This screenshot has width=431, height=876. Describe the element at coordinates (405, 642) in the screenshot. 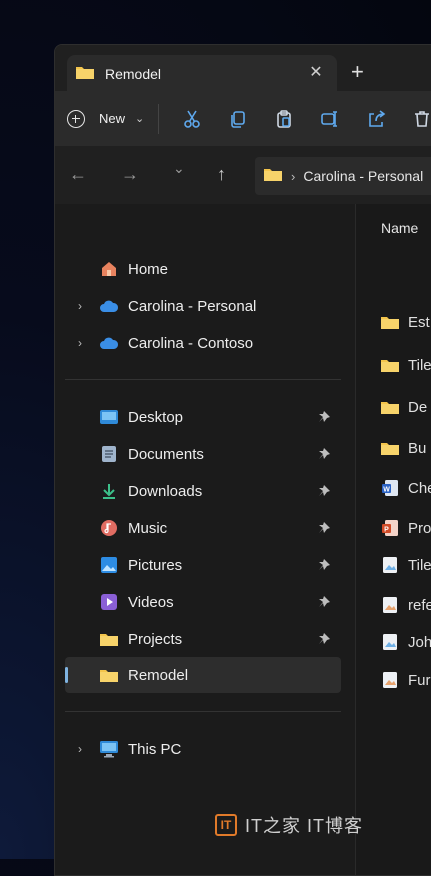

I see `list-item: Joh` at that location.